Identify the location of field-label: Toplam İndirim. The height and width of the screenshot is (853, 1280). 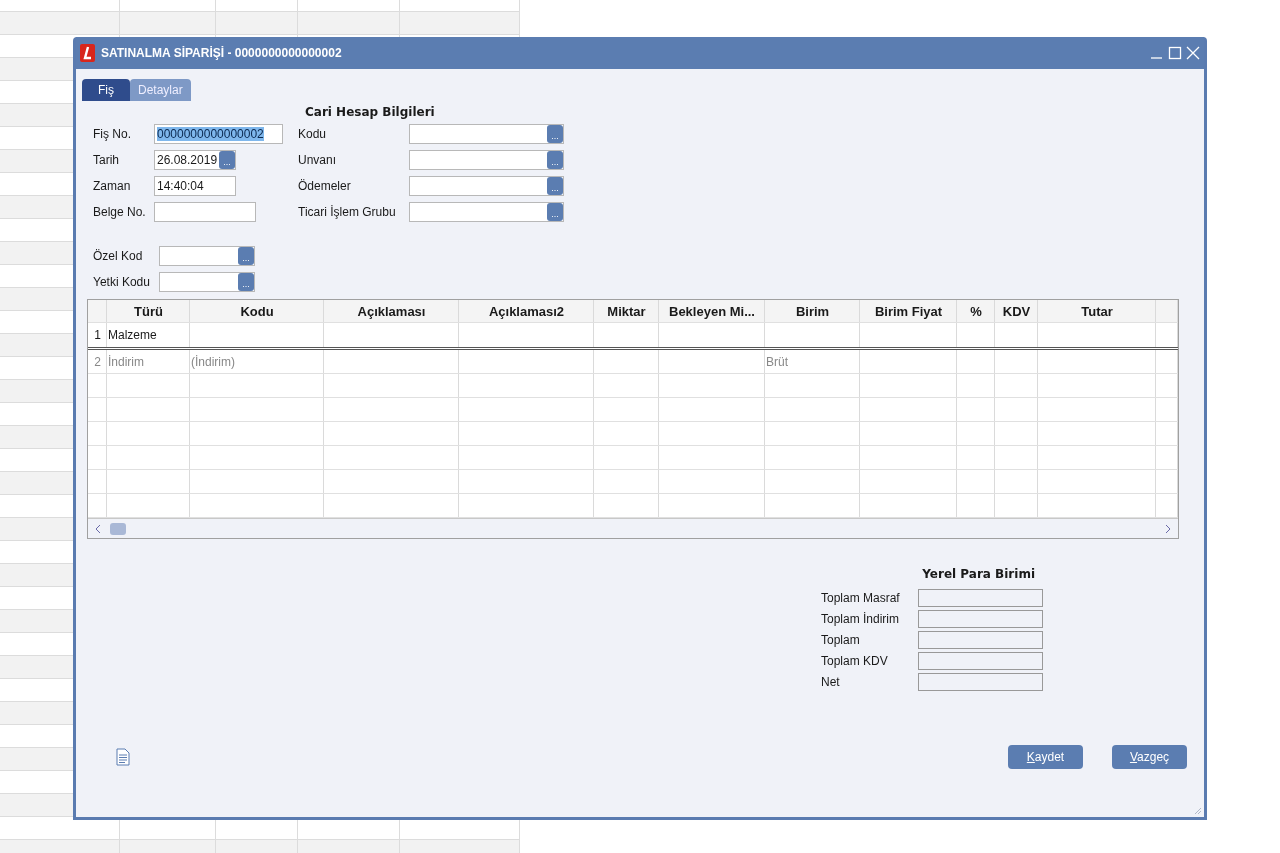
(861, 619).